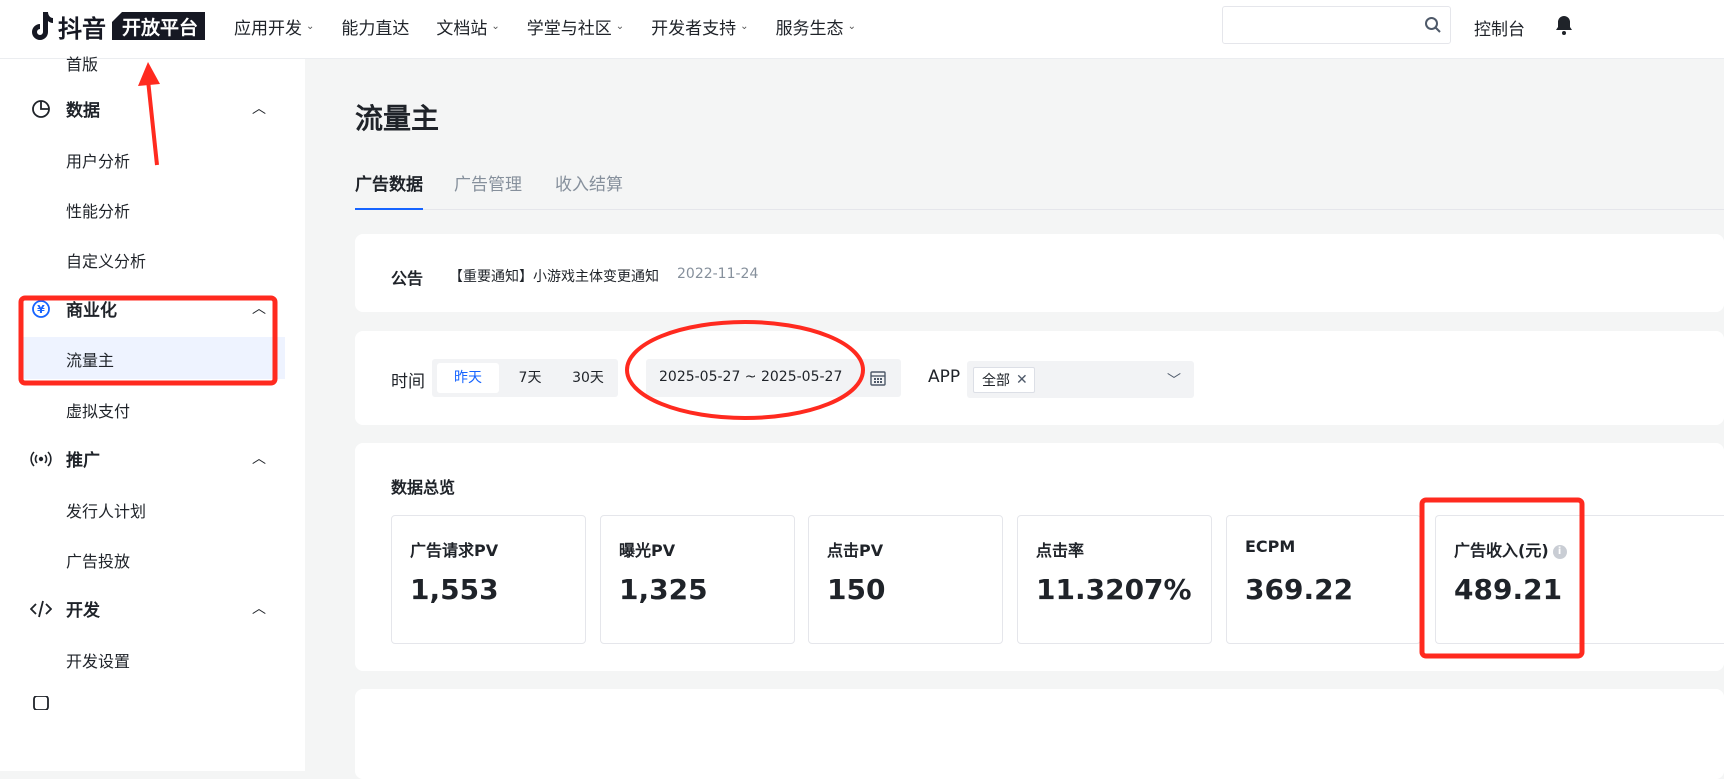 The width and height of the screenshot is (1724, 779). I want to click on metric-value: 489.21, so click(1508, 589).